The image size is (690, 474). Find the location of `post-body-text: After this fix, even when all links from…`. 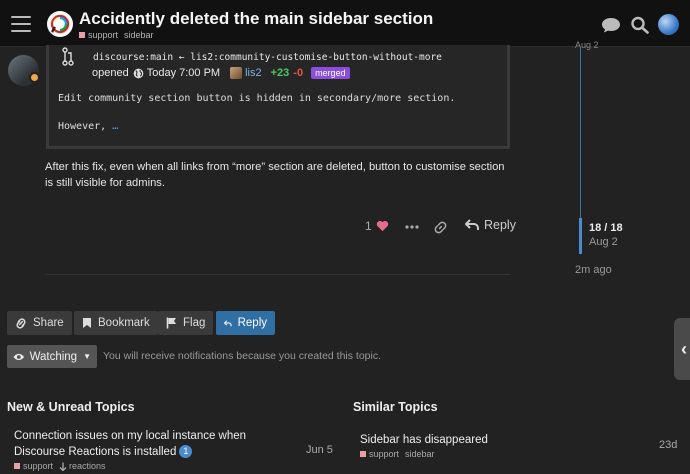

post-body-text: After this fix, even when all links from… is located at coordinates (275, 175).